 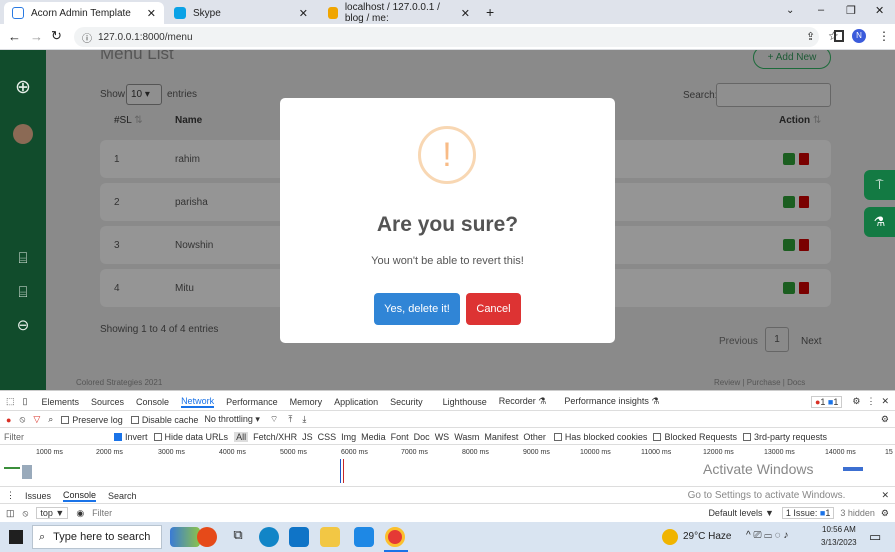 What do you see at coordinates (299, 537) in the screenshot?
I see `store-icon` at bounding box center [299, 537].